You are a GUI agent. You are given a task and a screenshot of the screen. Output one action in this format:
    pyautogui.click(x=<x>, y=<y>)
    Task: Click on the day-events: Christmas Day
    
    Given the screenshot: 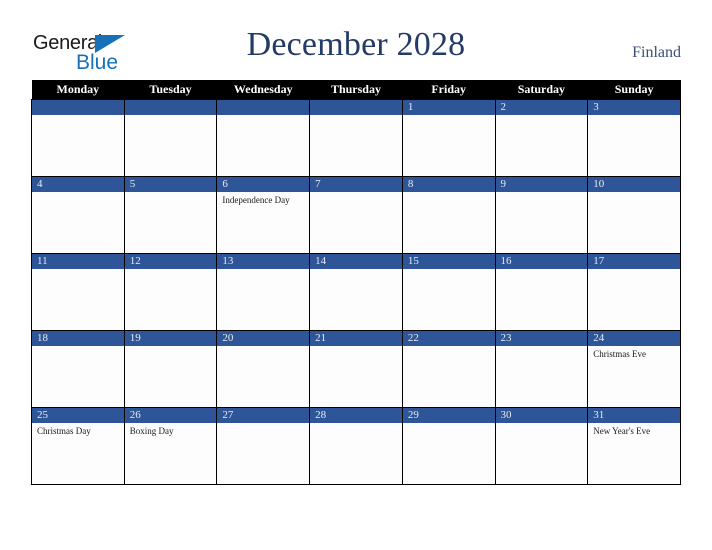 What is the action you would take?
    pyautogui.click(x=78, y=430)
    